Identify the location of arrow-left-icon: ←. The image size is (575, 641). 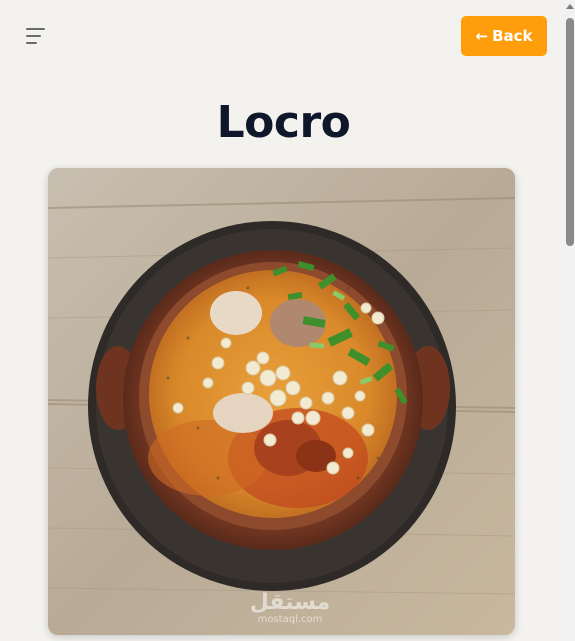
(482, 36).